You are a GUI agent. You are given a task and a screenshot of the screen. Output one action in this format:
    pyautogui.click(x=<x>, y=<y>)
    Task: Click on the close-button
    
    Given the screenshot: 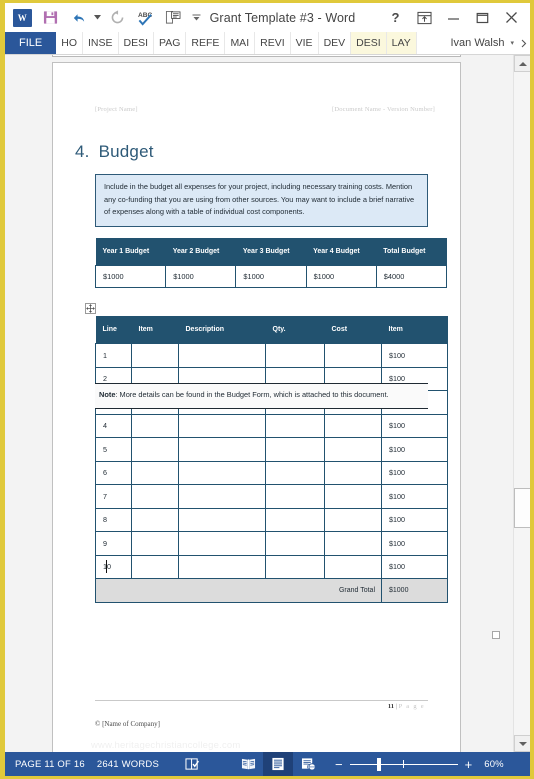 What is the action you would take?
    pyautogui.click(x=511, y=18)
    